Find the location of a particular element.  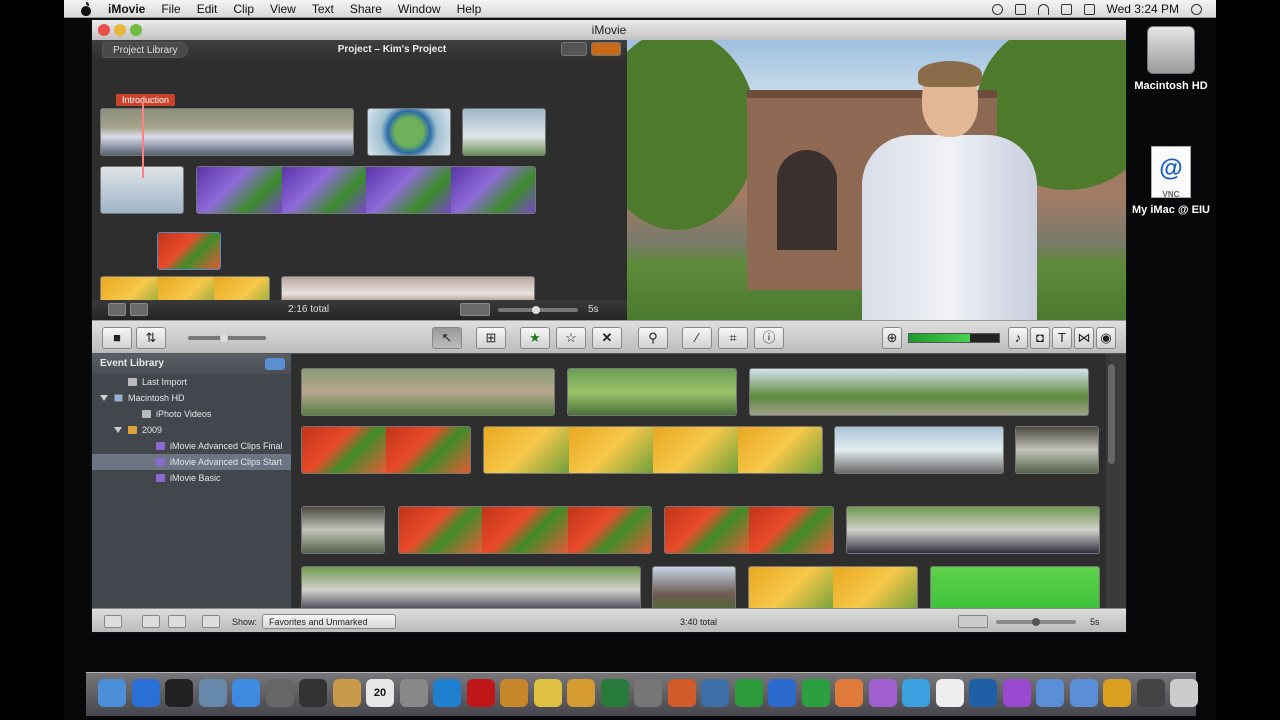

xcode-icon is located at coordinates (715, 693).